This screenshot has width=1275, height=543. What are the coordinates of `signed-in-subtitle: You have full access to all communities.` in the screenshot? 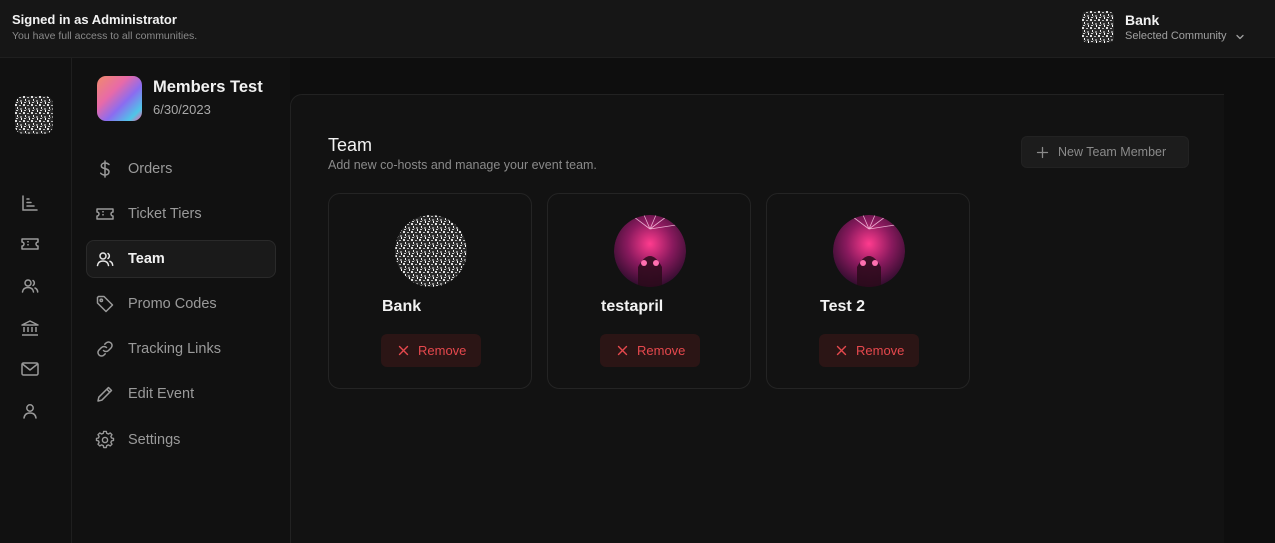 It's located at (105, 36).